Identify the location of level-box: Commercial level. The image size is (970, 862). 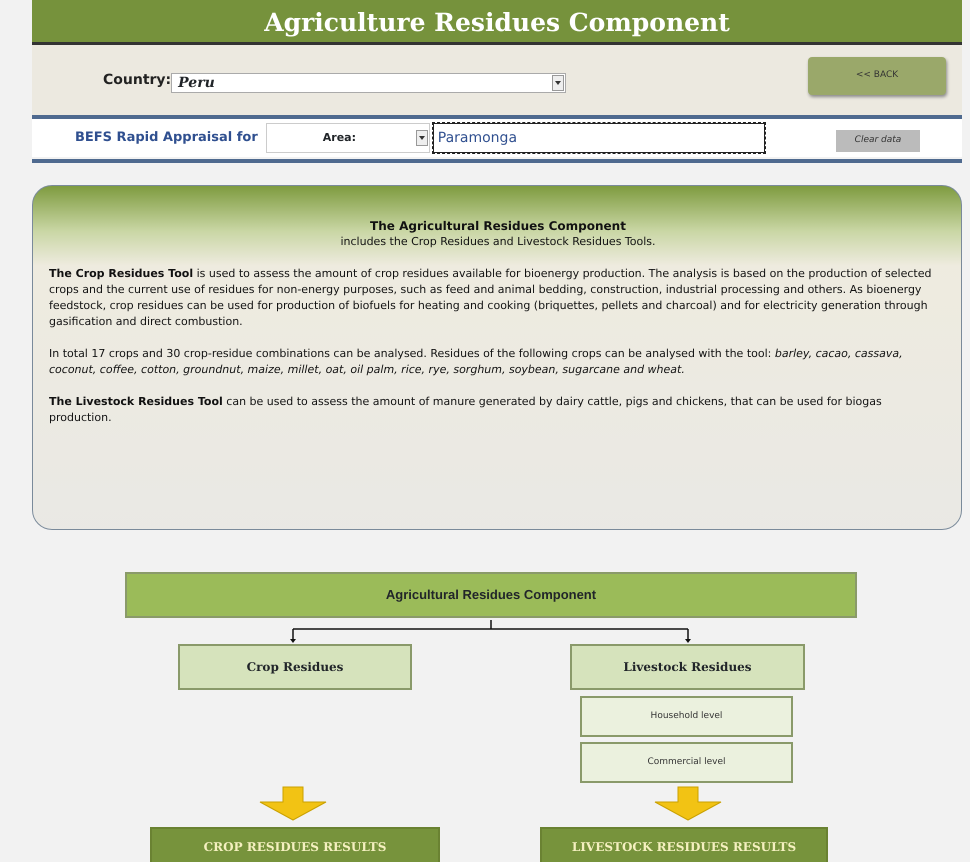
(686, 762).